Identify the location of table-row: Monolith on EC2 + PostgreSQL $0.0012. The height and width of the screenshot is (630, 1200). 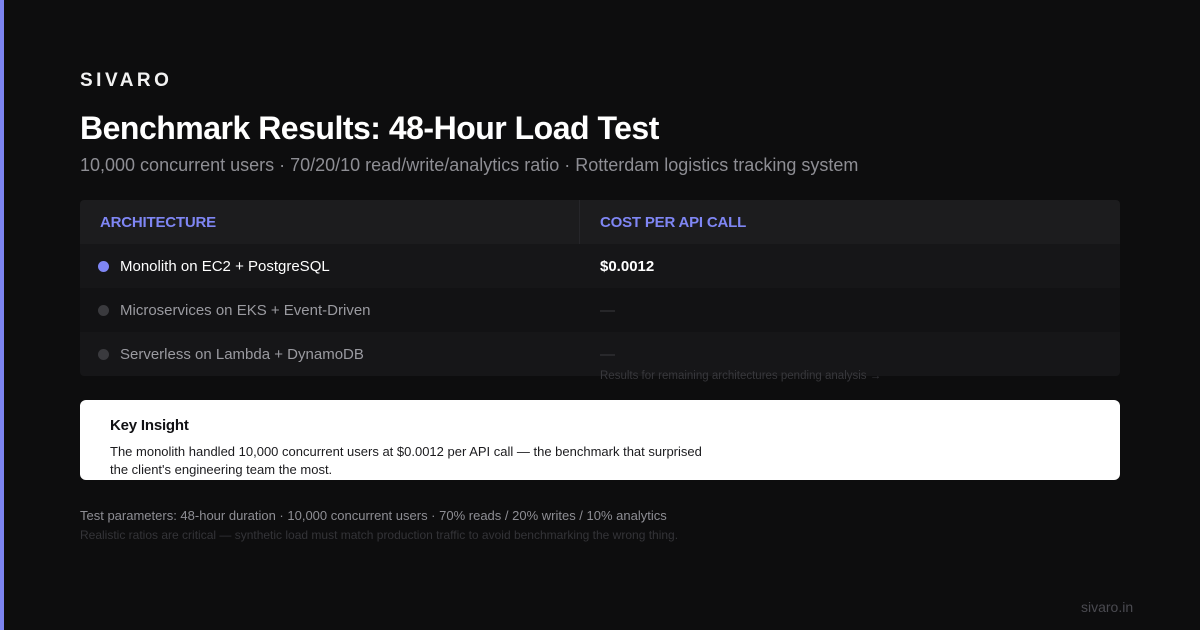
(600, 266).